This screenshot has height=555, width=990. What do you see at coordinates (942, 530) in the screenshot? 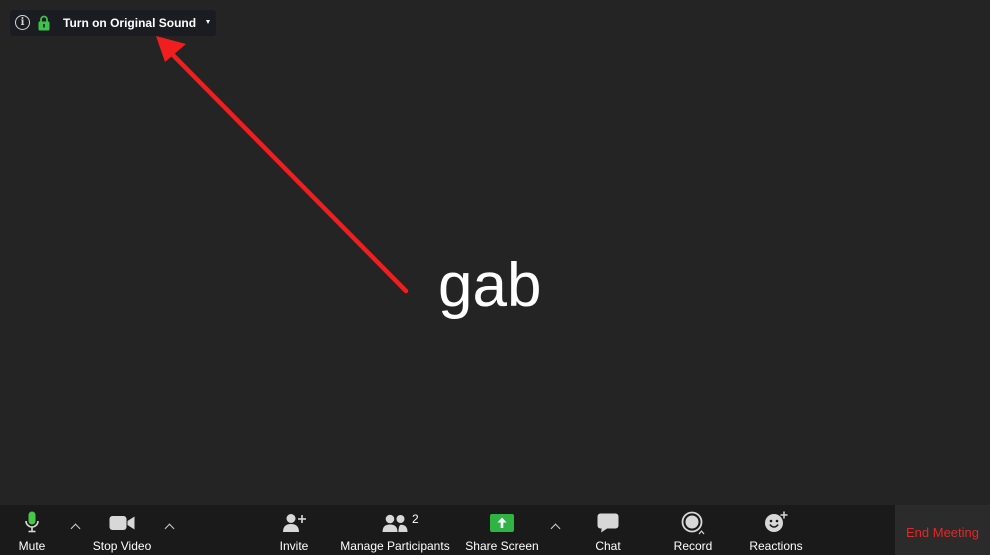
I see `end-meeting-button: End Meeting` at bounding box center [942, 530].